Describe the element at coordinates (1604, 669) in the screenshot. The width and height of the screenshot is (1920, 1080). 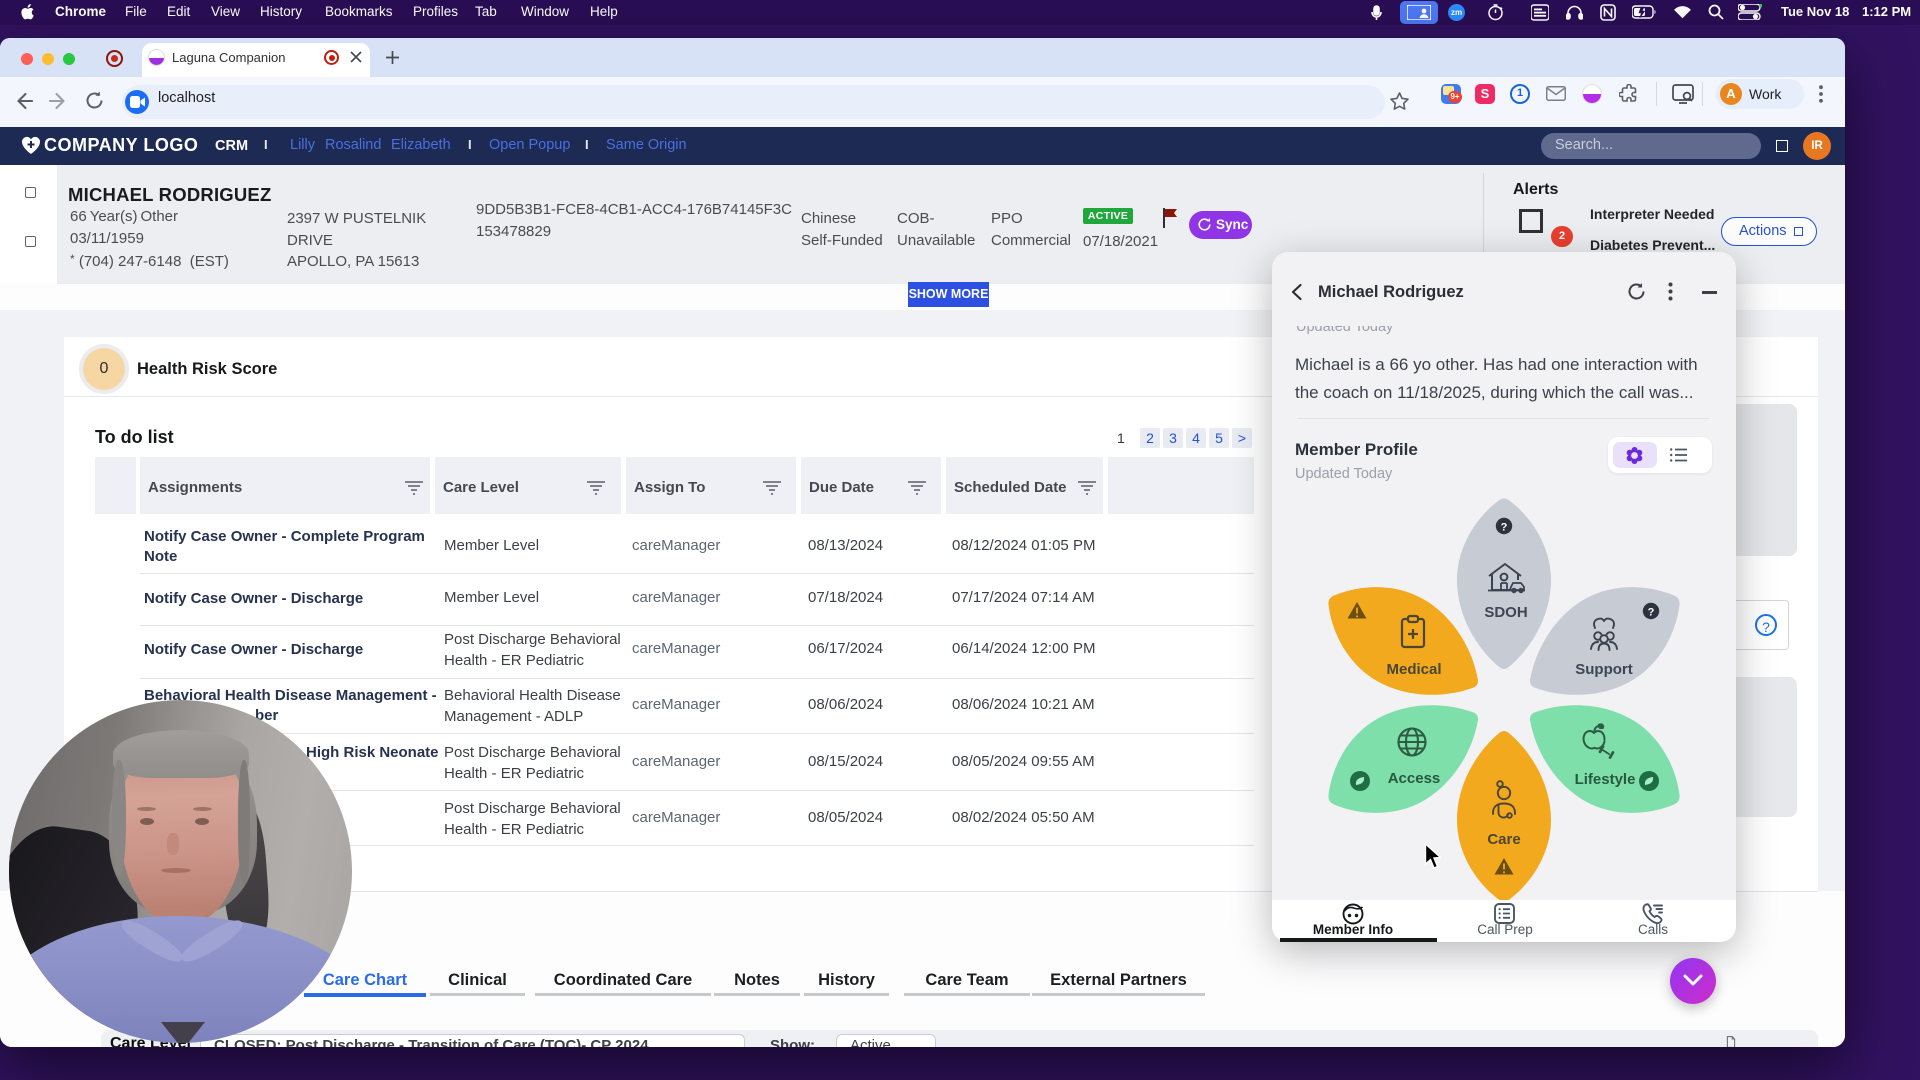
I see `svg-text: Support` at that location.